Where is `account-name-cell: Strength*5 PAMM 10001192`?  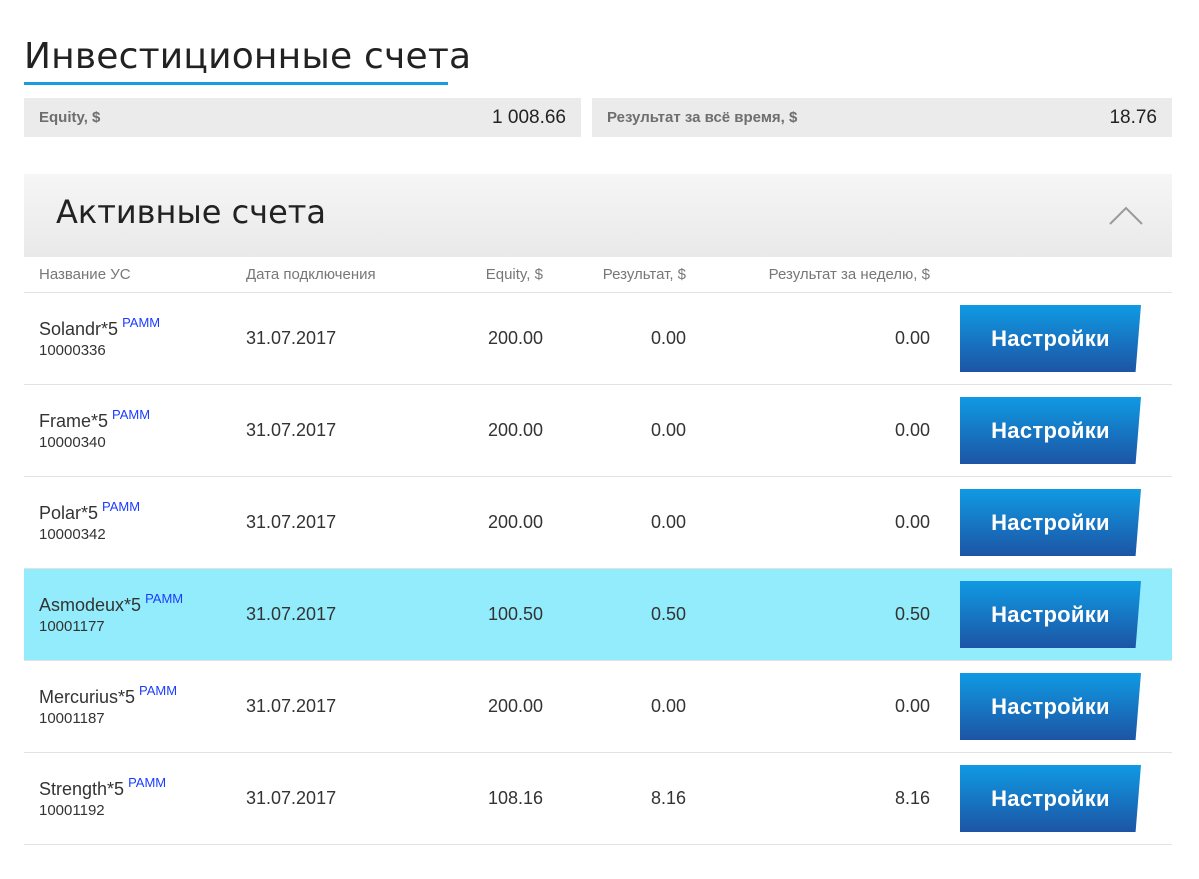 account-name-cell: Strength*5 PAMM 10001192 is located at coordinates (135, 798).